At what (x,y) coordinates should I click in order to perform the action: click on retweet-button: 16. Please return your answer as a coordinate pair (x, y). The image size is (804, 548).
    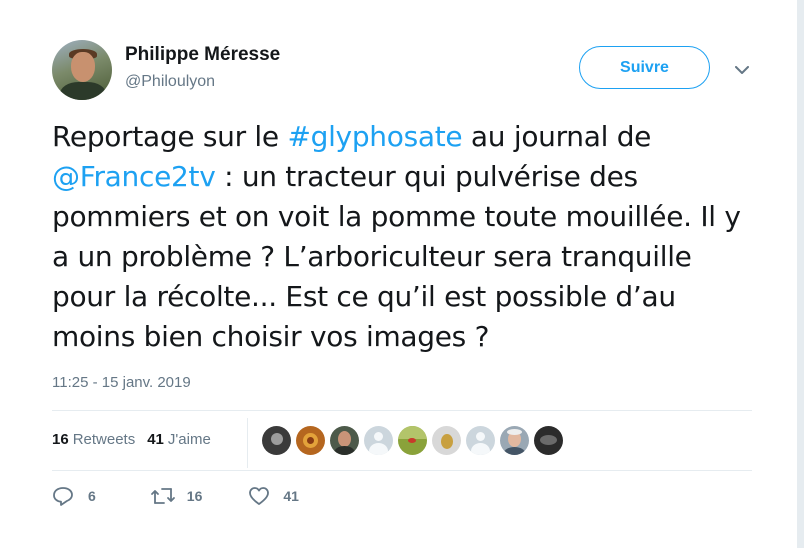
    Looking at the image, I should click on (176, 496).